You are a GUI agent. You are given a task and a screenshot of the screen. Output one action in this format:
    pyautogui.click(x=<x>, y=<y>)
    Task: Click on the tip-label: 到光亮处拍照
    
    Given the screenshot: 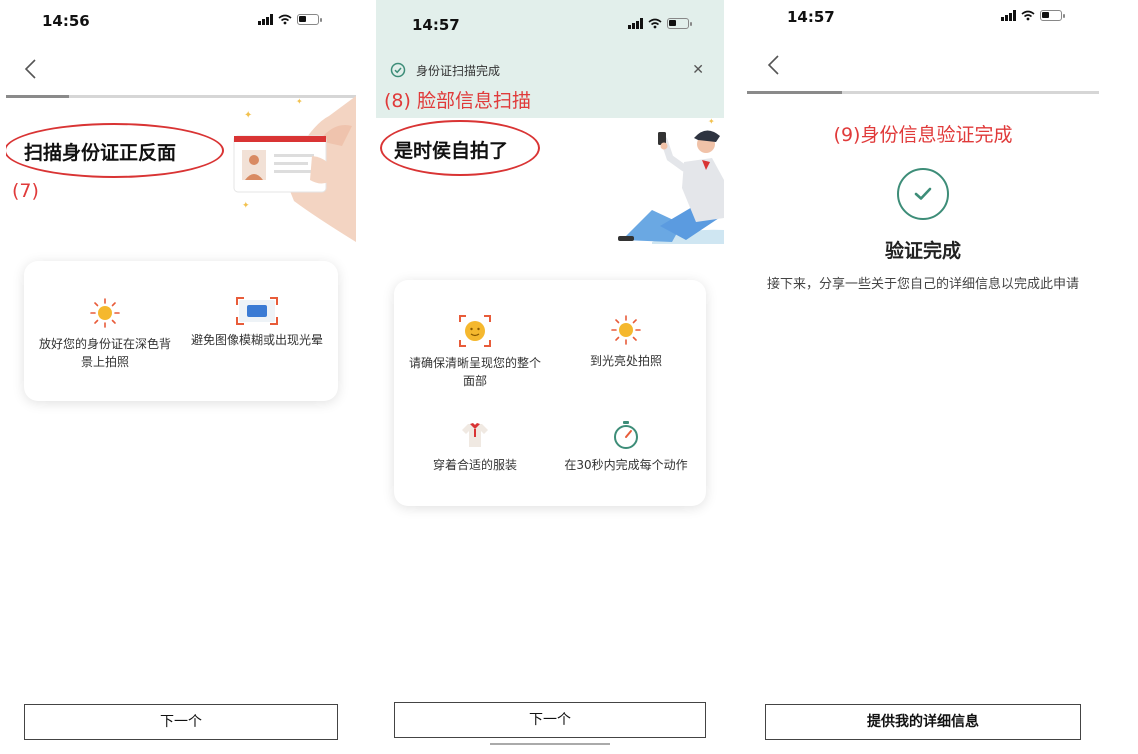 What is the action you would take?
    pyautogui.click(x=625, y=361)
    